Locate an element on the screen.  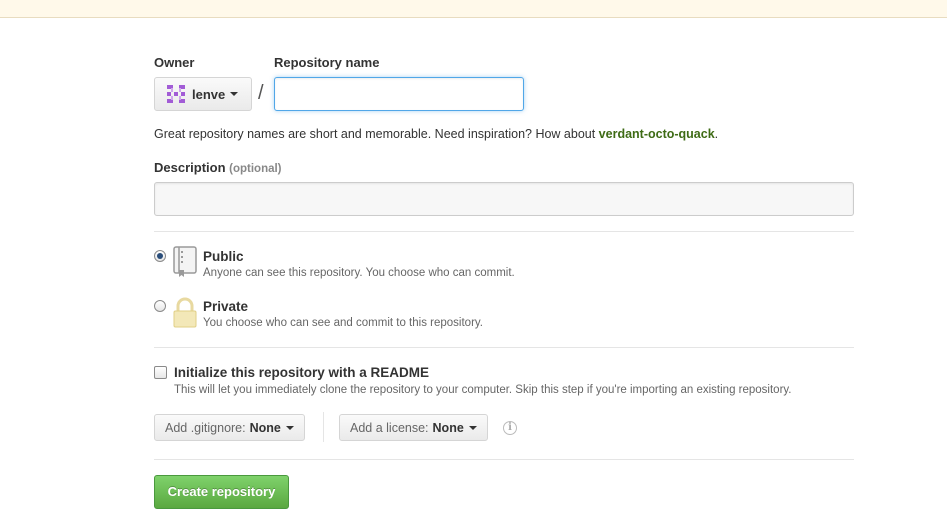
public-radio is located at coordinates (160, 256).